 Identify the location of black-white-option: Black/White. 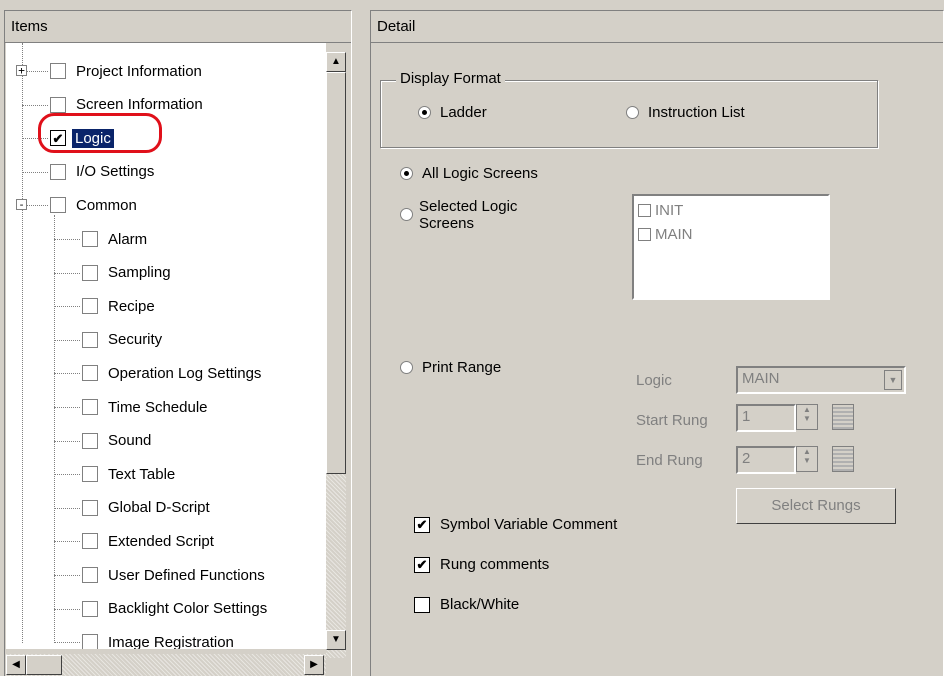
(466, 604).